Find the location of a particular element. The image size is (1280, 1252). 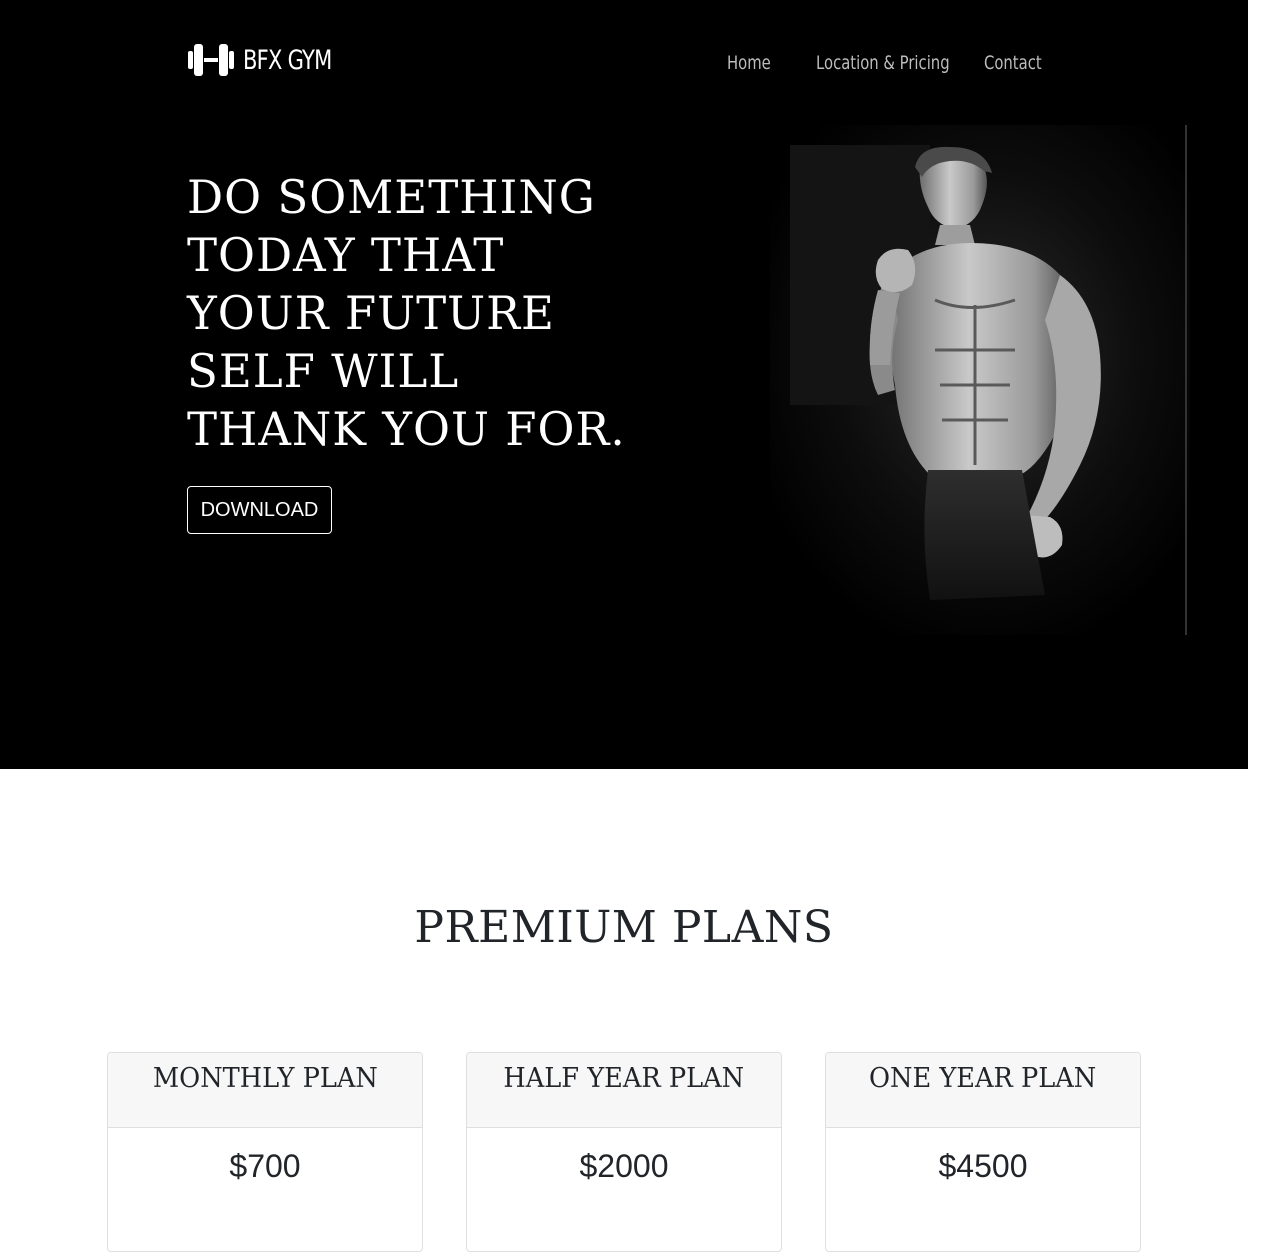

plan-card-header: ONE YEAR PLAN is located at coordinates (983, 1090).